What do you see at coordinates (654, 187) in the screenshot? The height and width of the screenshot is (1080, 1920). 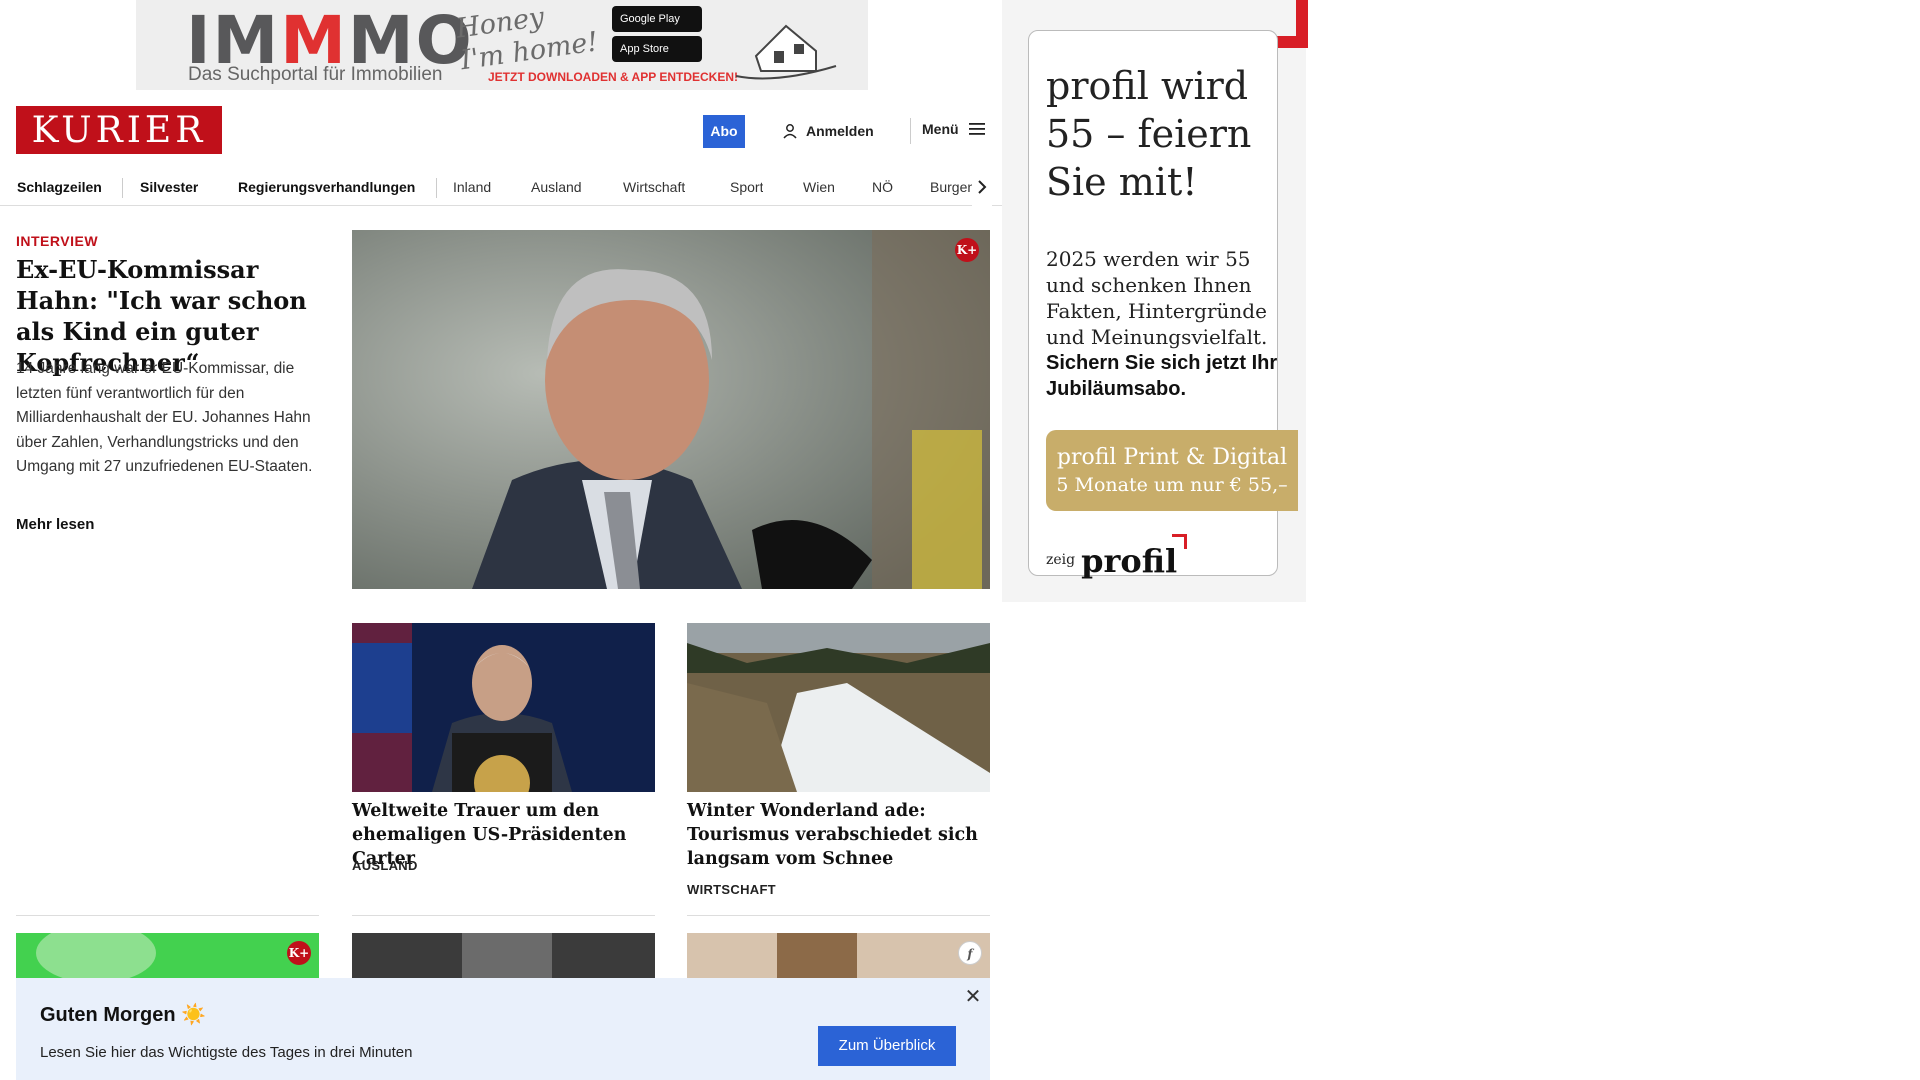 I see `nav-item-wirtschaft: Wirtschaft` at bounding box center [654, 187].